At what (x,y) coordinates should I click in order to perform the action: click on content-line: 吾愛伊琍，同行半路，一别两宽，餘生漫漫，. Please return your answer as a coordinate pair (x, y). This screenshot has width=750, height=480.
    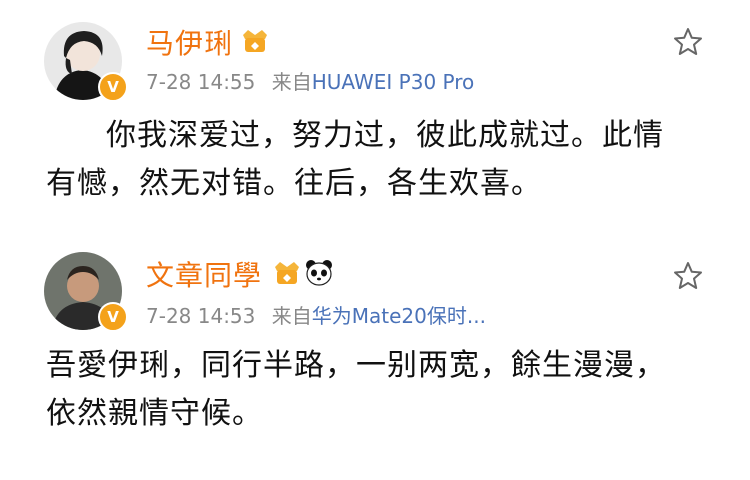
    Looking at the image, I should click on (356, 365).